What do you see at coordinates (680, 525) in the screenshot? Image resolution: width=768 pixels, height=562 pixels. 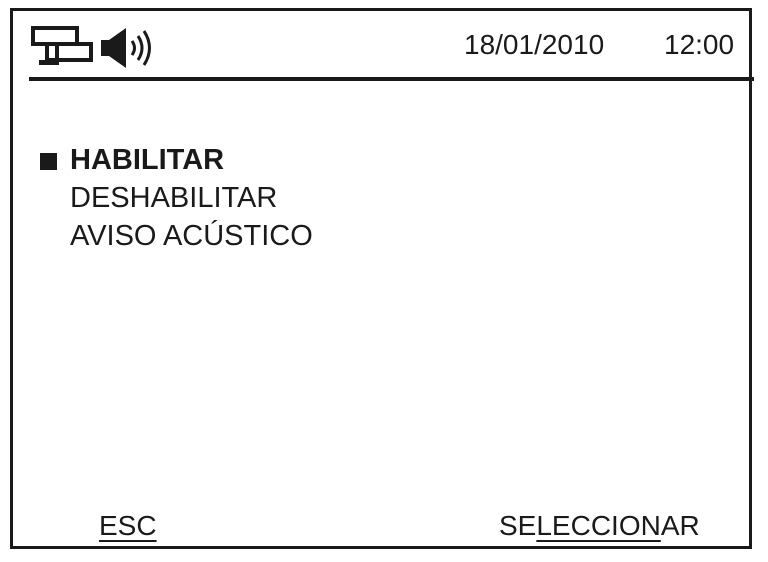 I see `softkey-label-part: AR` at bounding box center [680, 525].